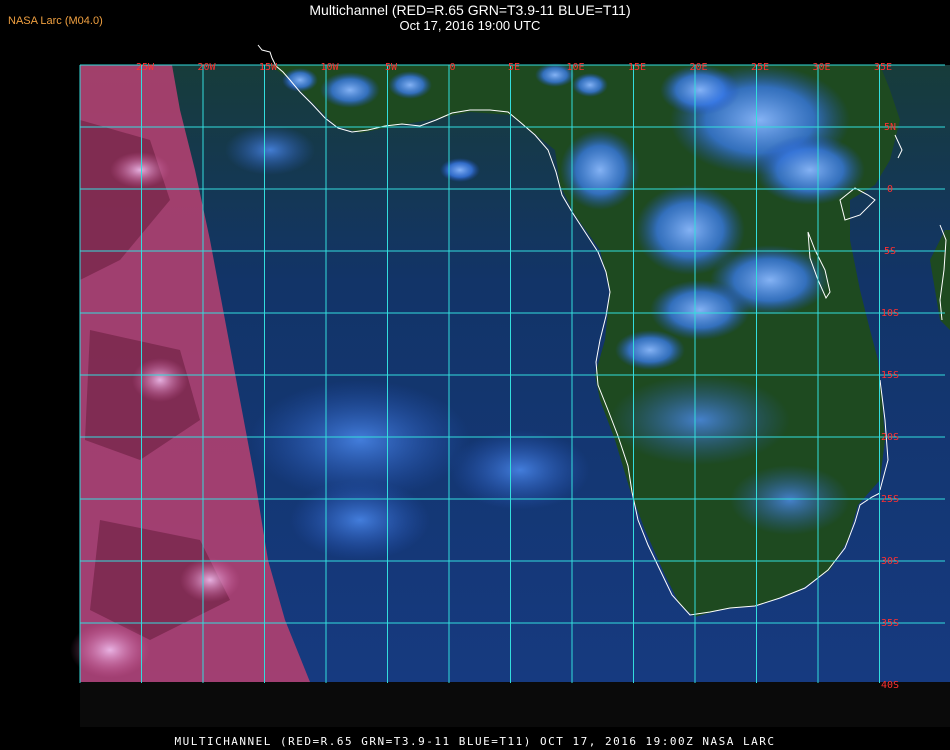 The image size is (950, 750). I want to click on latitude-label: 15S, so click(890, 375).